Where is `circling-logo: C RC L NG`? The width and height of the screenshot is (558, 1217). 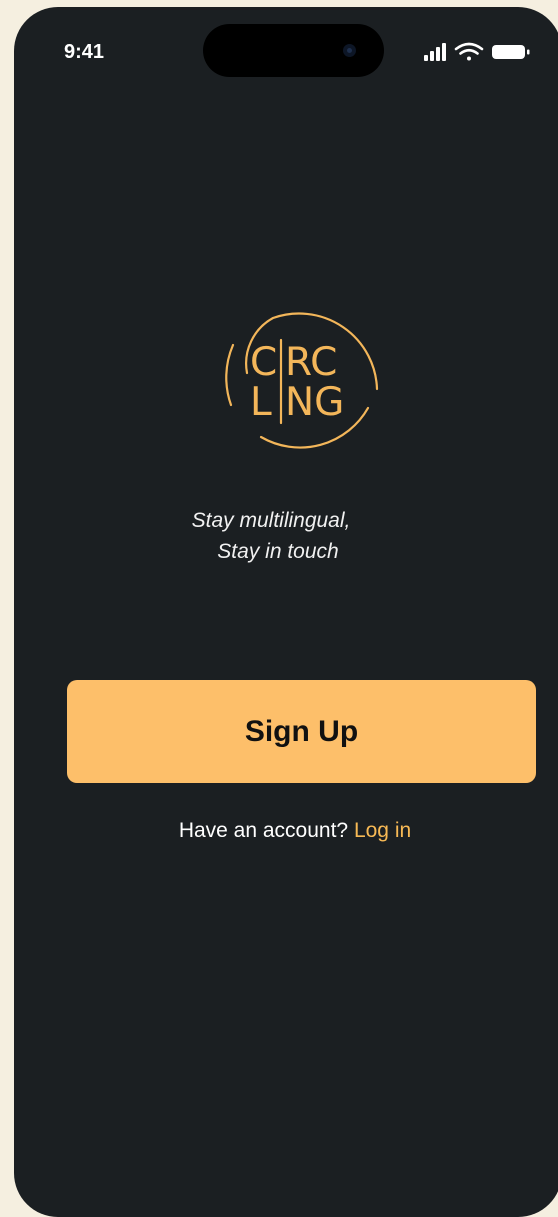 circling-logo: C RC L NG is located at coordinates (302, 380).